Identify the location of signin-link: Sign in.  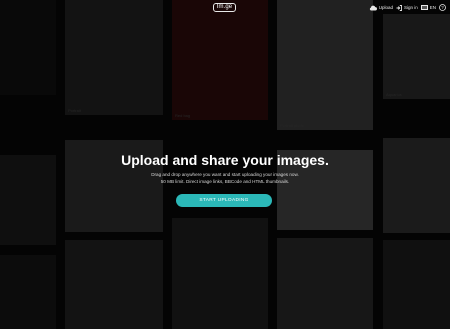
(407, 7).